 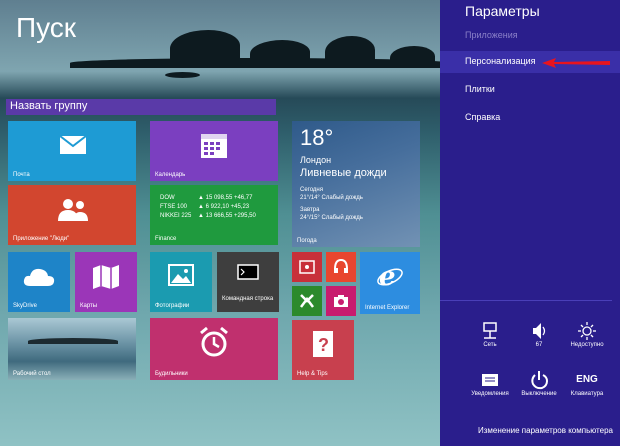 What do you see at coordinates (539, 331) in the screenshot?
I see `volume-icon` at bounding box center [539, 331].